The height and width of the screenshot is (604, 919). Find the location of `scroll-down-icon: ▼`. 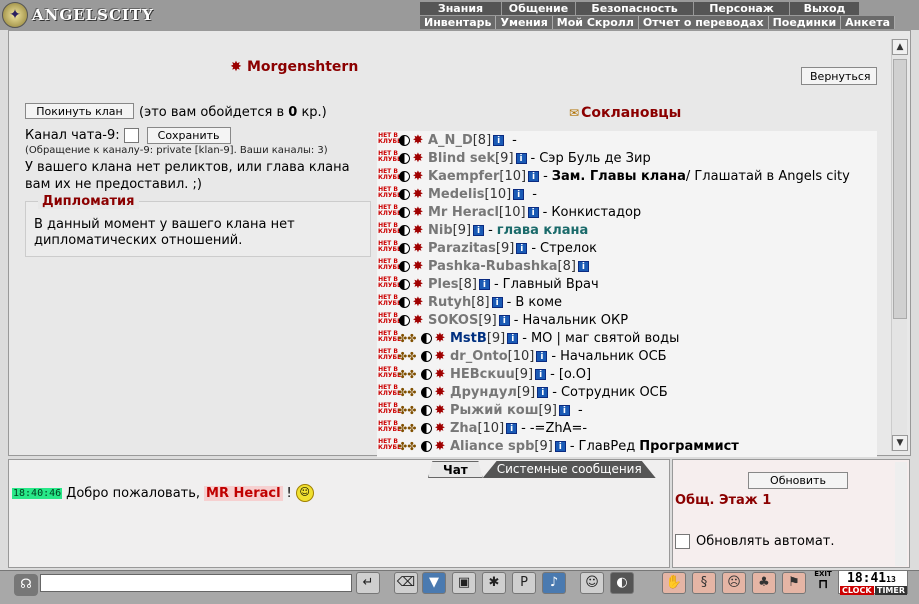

scroll-down-icon: ▼ is located at coordinates (900, 443).